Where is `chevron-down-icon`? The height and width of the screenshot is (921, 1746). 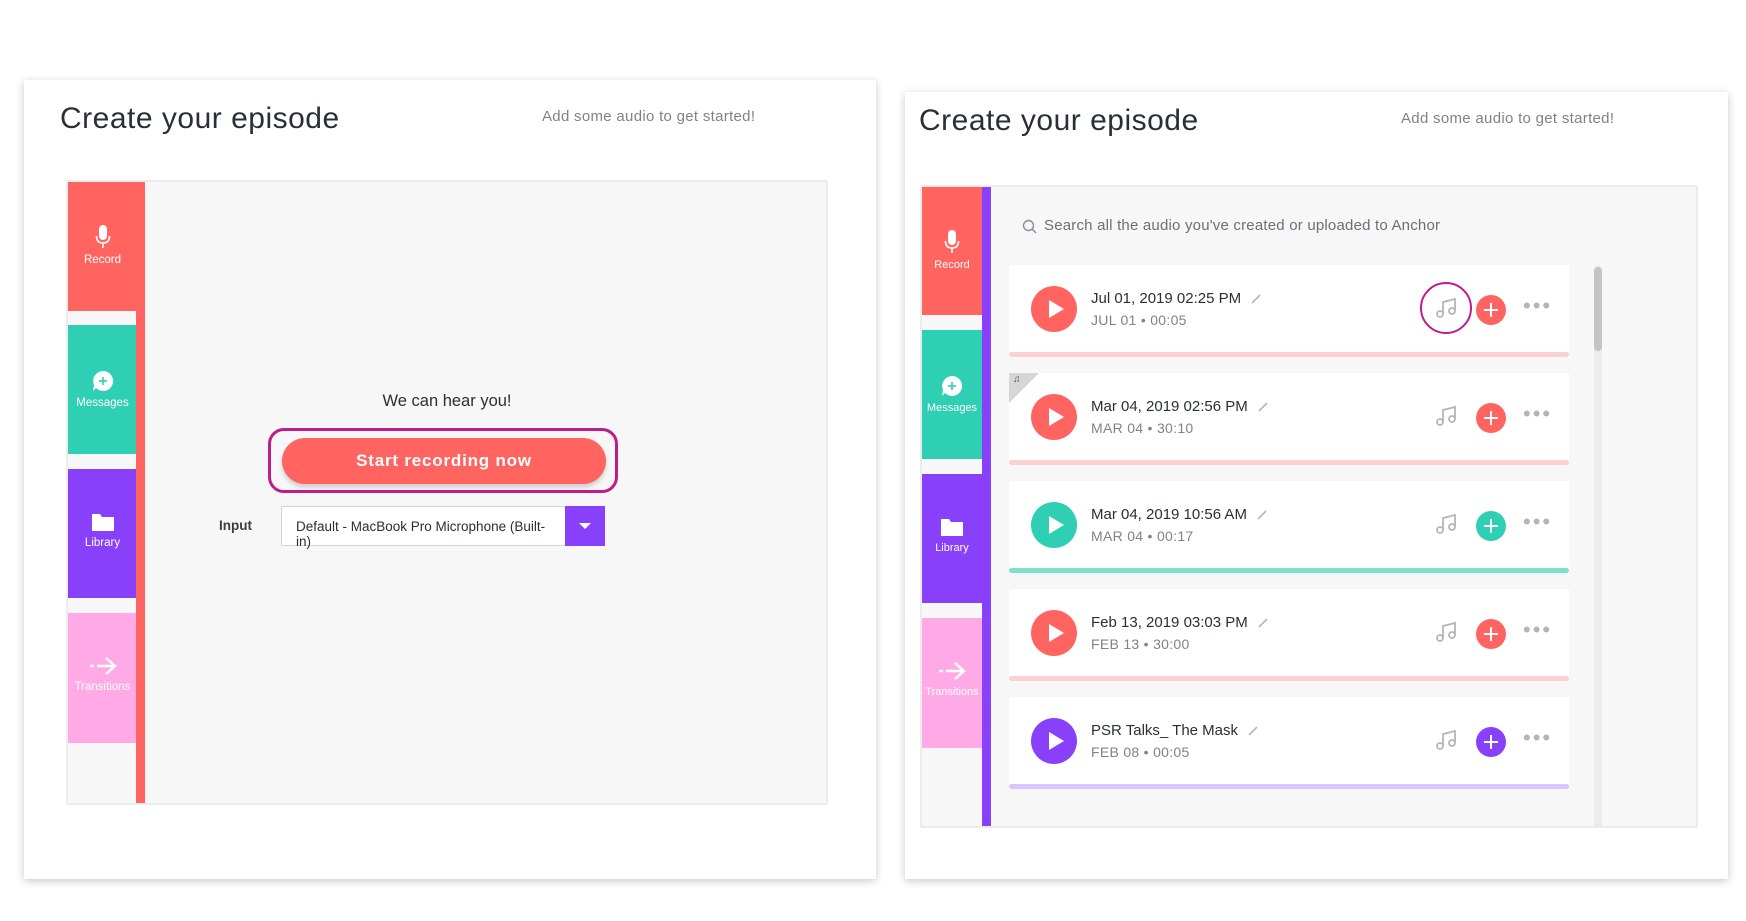
chevron-down-icon is located at coordinates (585, 526).